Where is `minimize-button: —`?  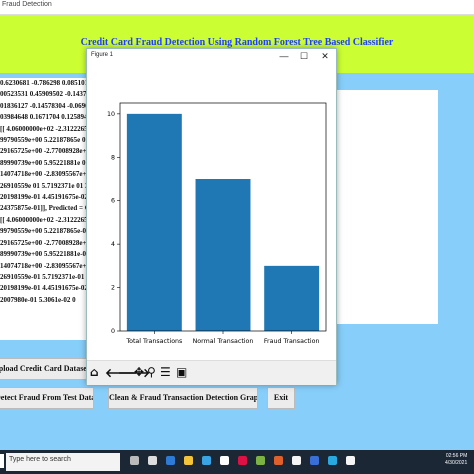 minimize-button: — is located at coordinates (284, 56).